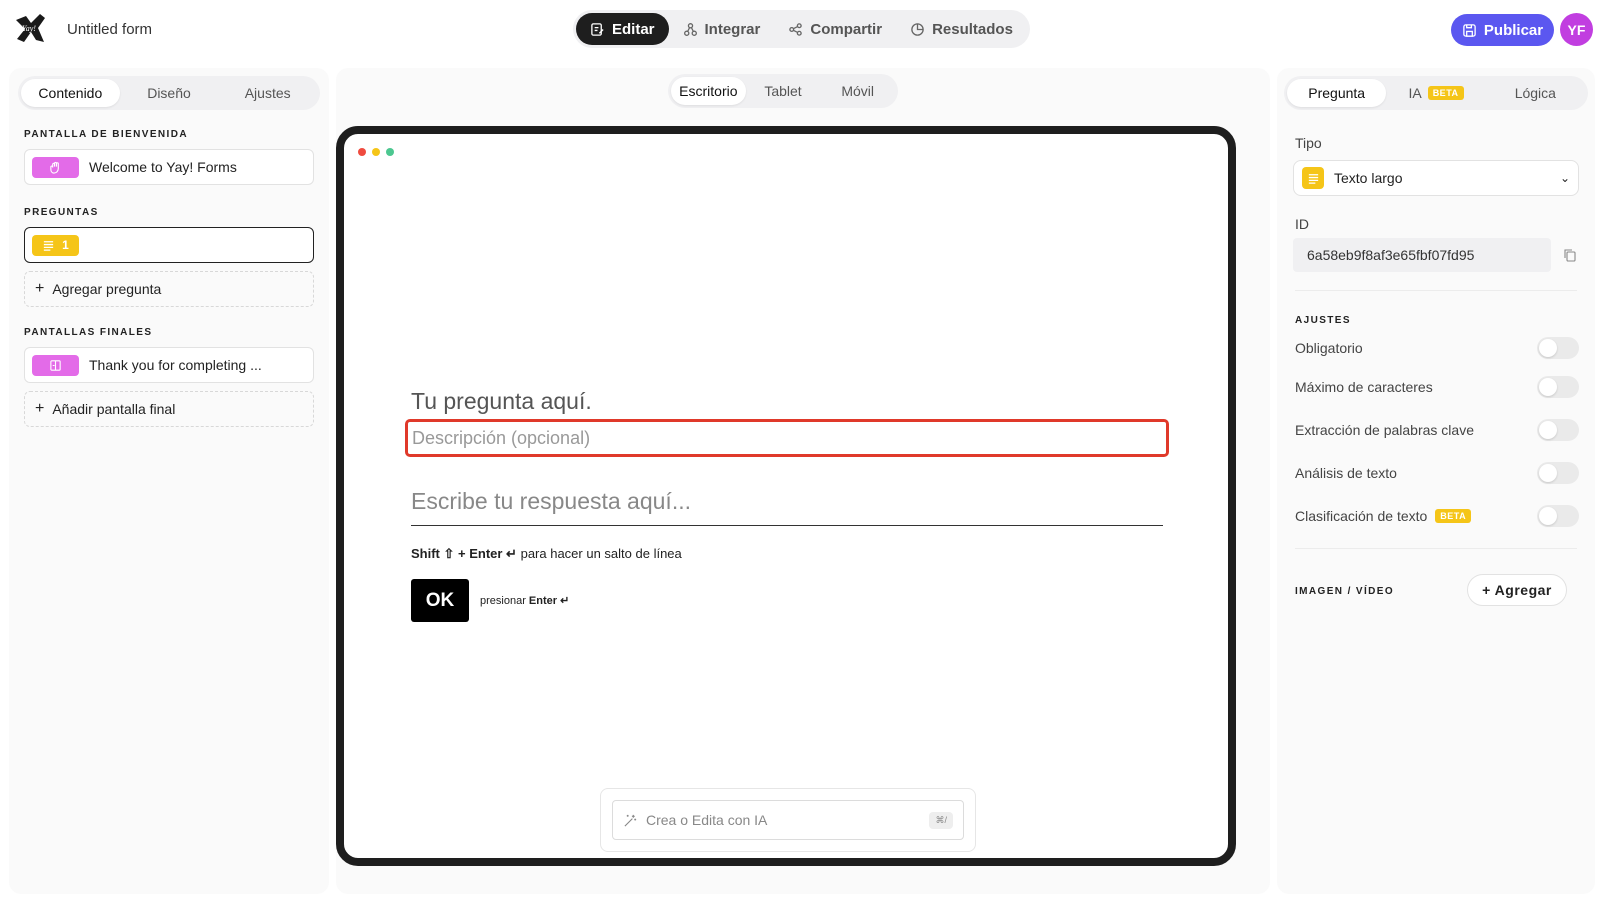 The width and height of the screenshot is (1600, 900). What do you see at coordinates (1345, 591) in the screenshot?
I see `media-section-label: IMAGEN / VÍDEO` at bounding box center [1345, 591].